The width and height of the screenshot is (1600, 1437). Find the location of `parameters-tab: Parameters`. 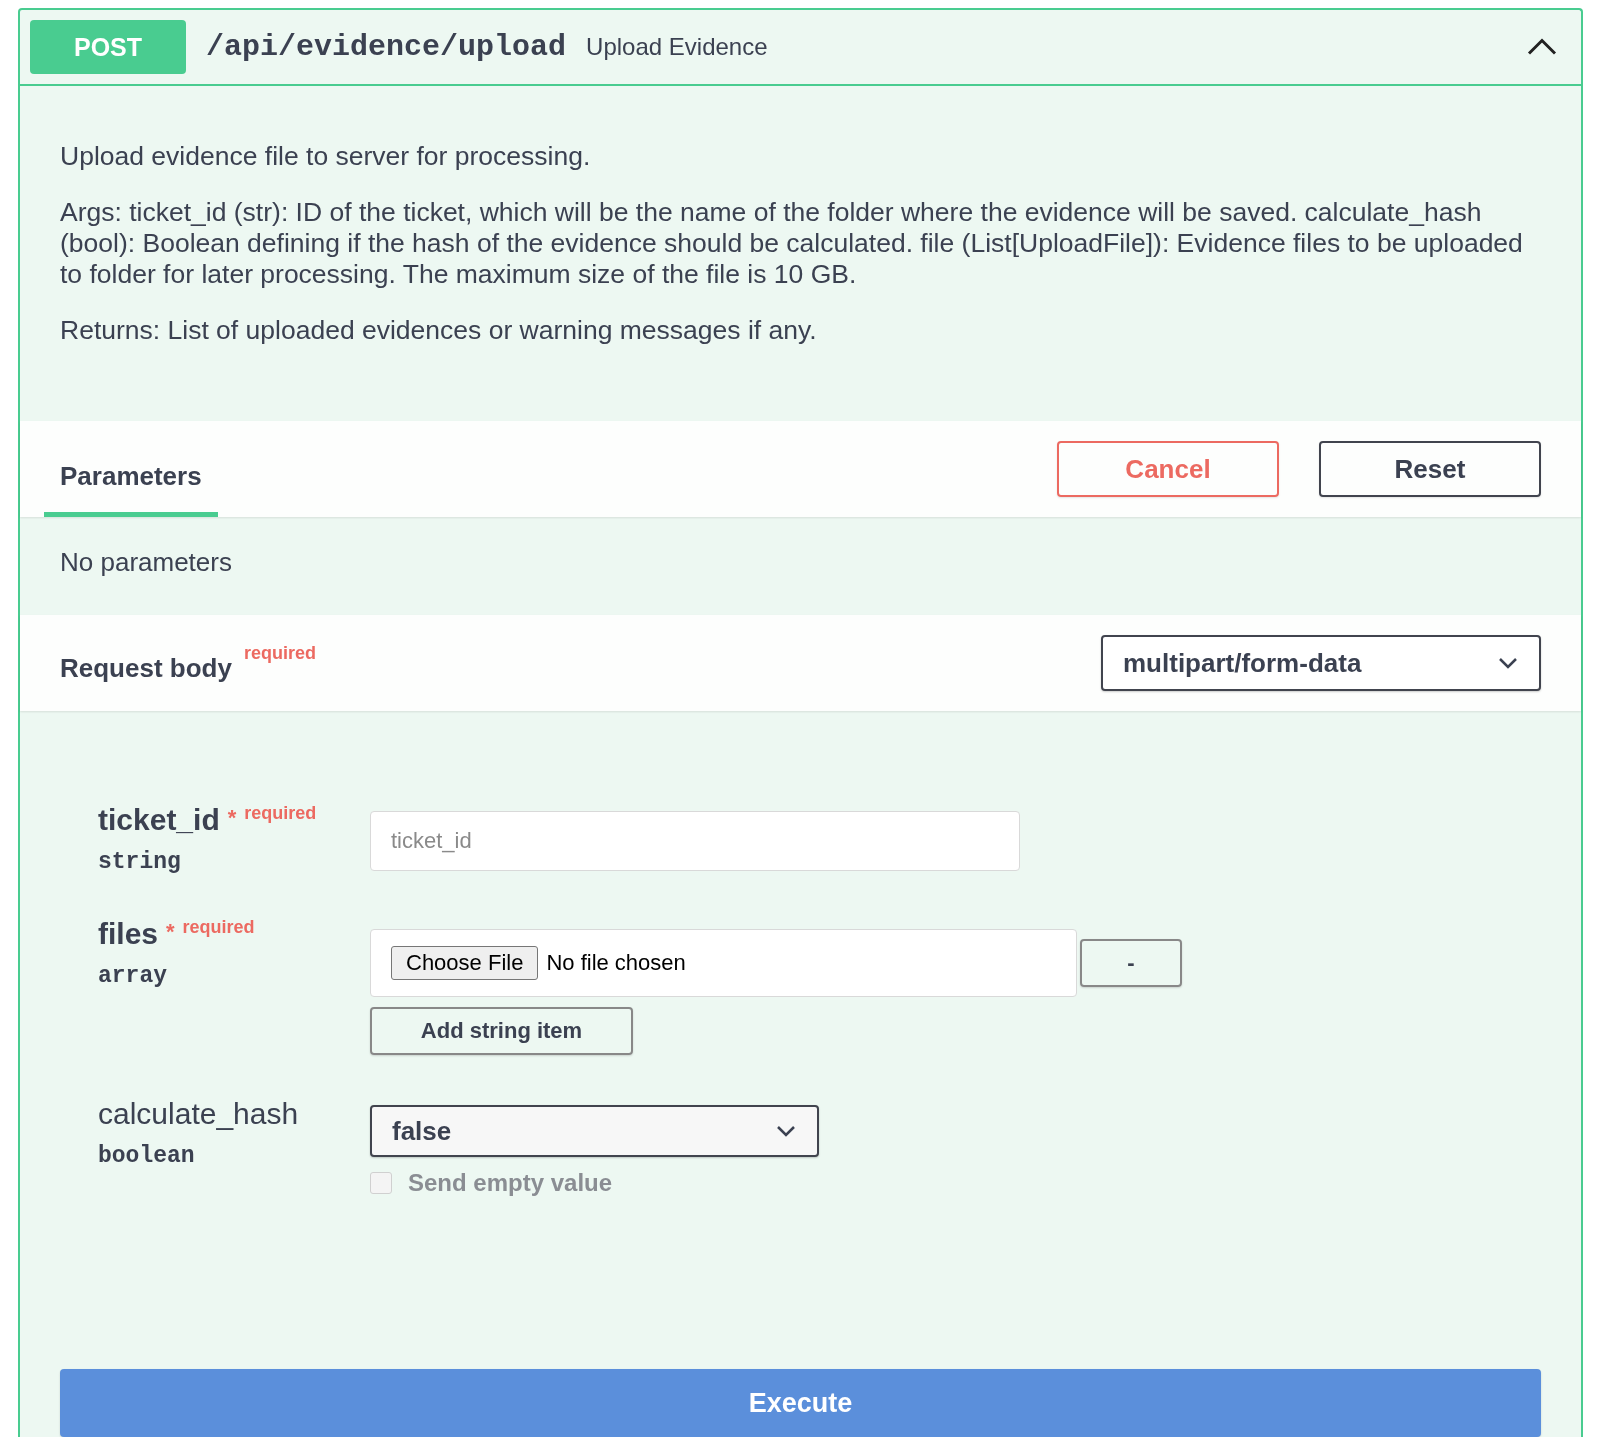

parameters-tab: Parameters is located at coordinates (131, 474).